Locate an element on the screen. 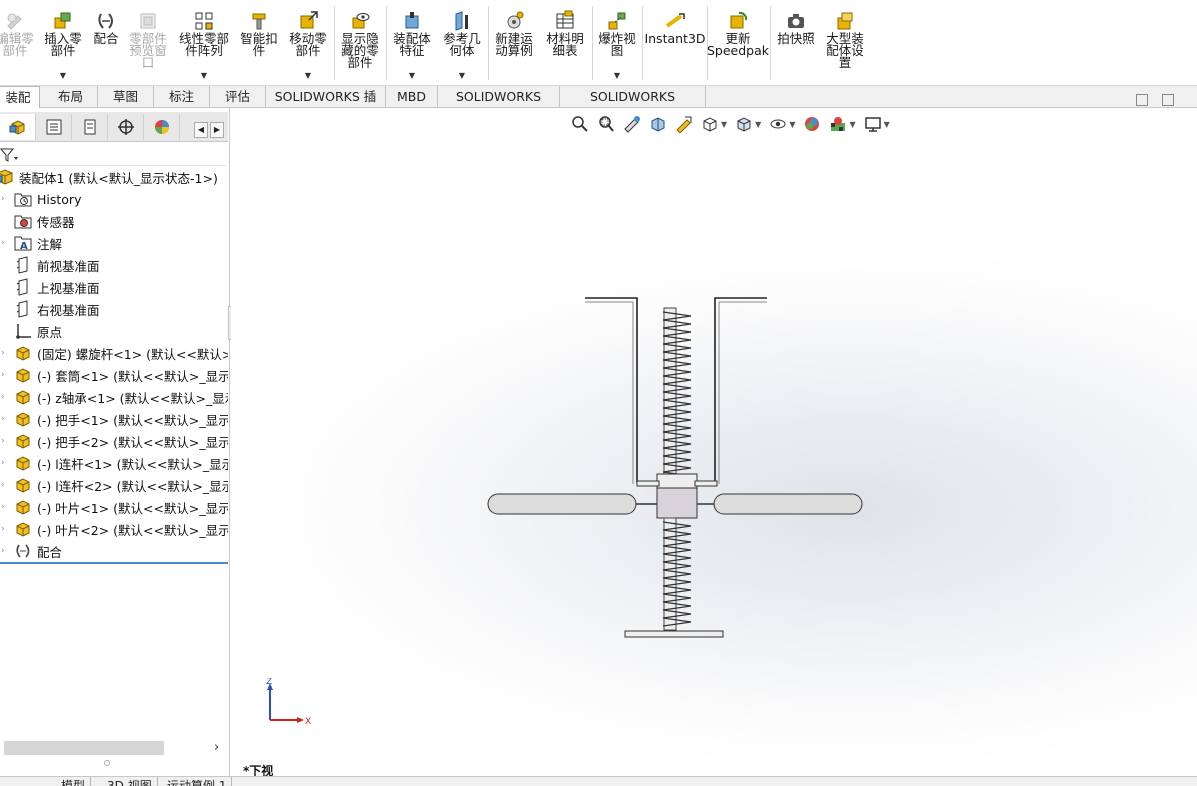  tree-item-right-plane: 右视基准面 is located at coordinates (114, 309).